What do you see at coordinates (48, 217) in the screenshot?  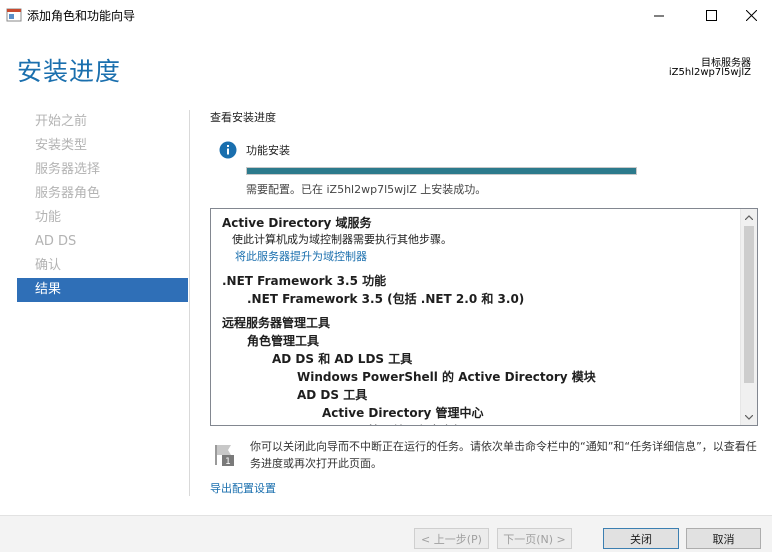 I see `nav-item-features: 功能` at bounding box center [48, 217].